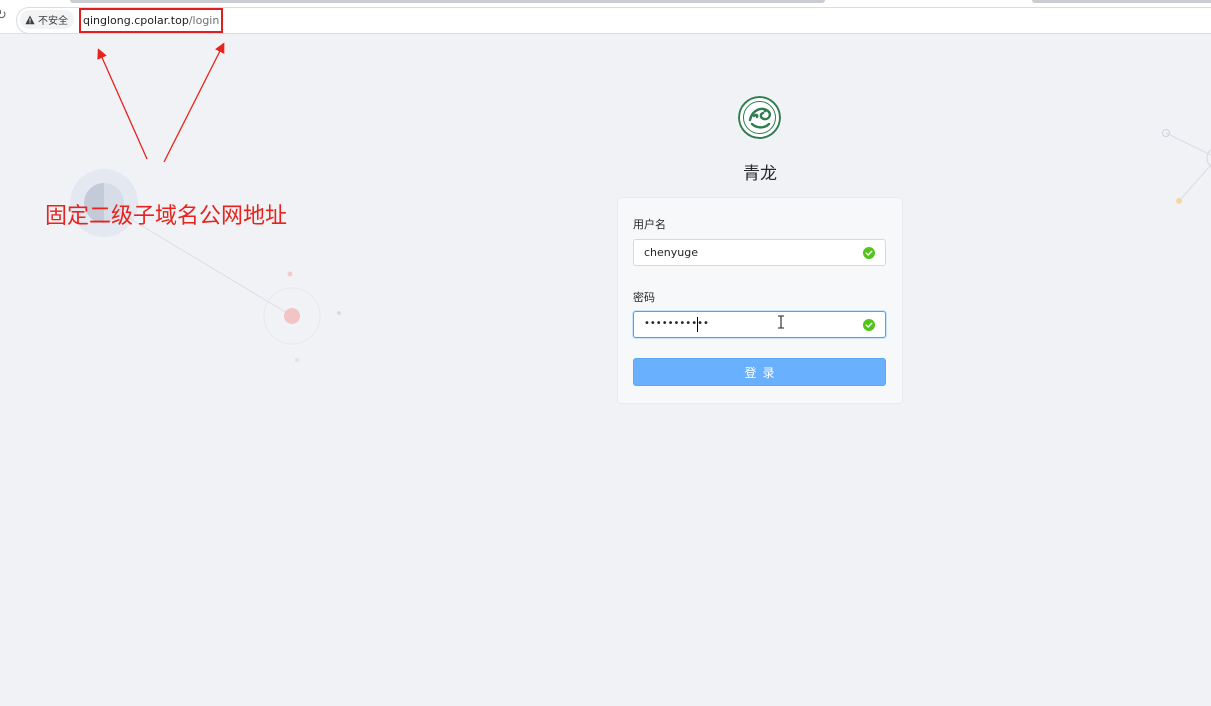  Describe the element at coordinates (760, 174) in the screenshot. I see `app-title: 青龙` at that location.